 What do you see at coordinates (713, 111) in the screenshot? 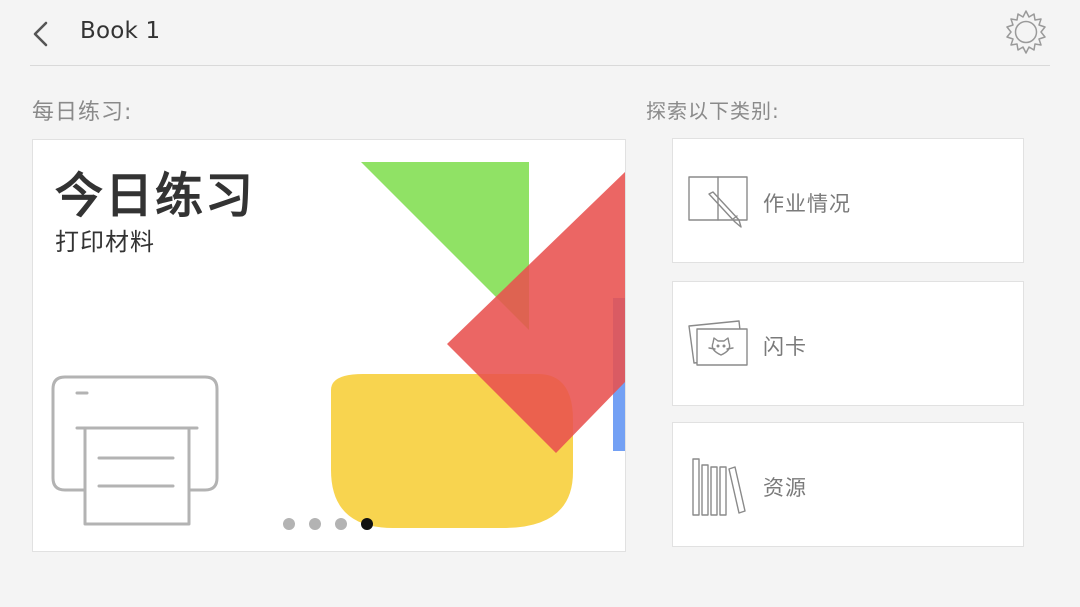
I see `explore-categories-label: 探索以下类别:` at bounding box center [713, 111].